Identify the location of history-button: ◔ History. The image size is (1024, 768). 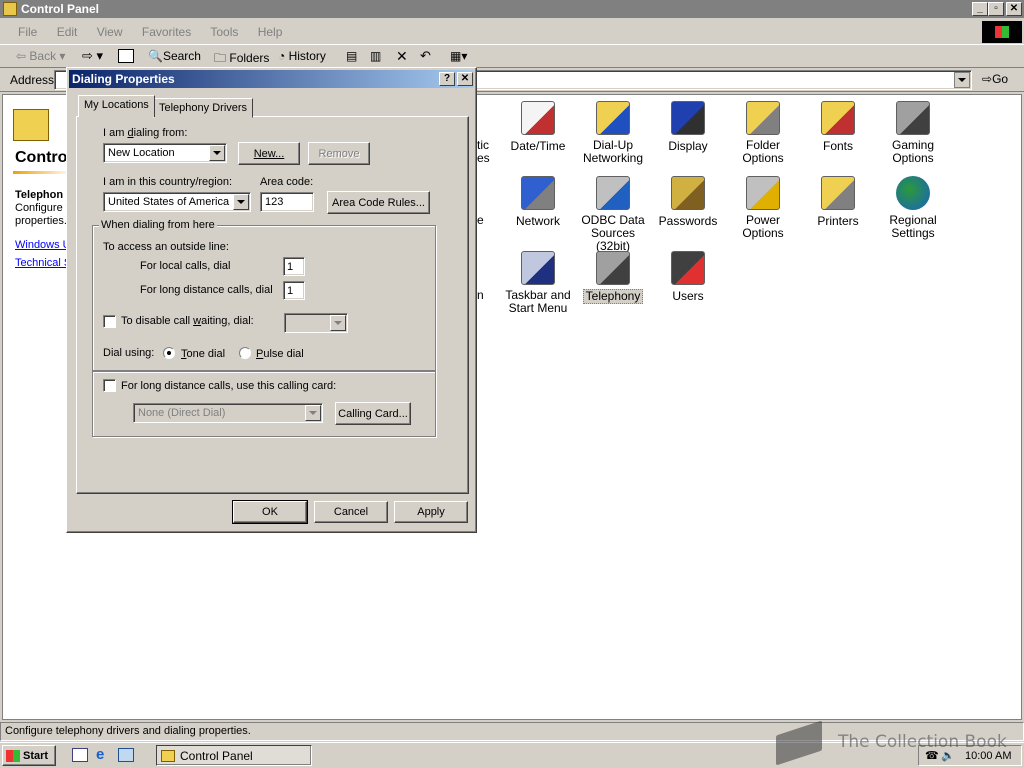
(302, 56).